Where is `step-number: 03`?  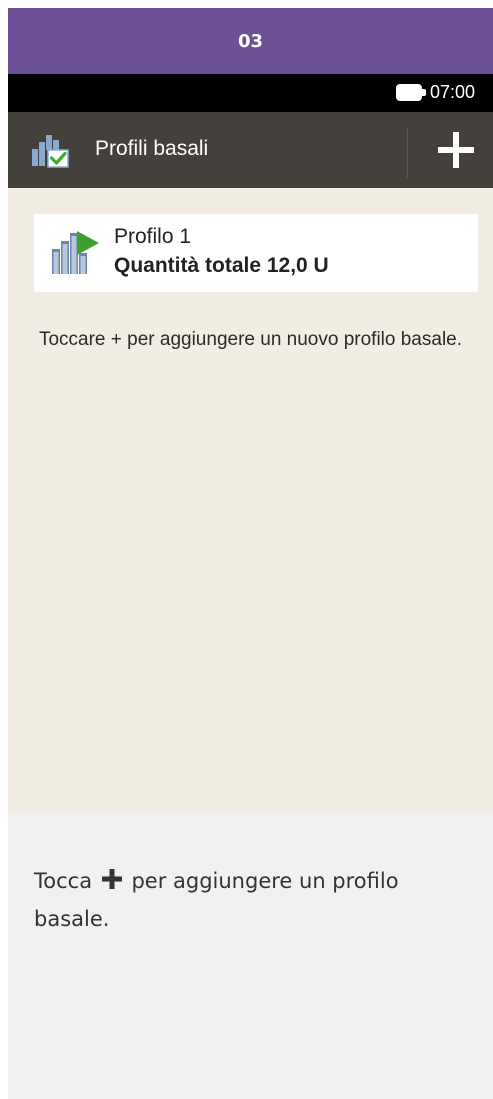
step-number: 03 is located at coordinates (250, 41).